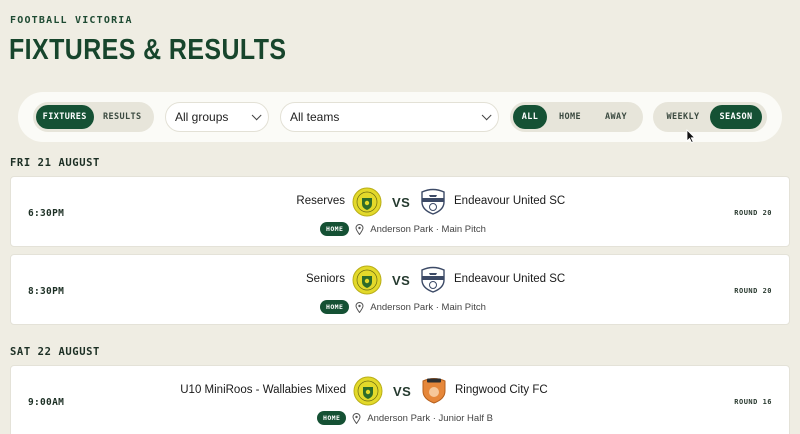 The width and height of the screenshot is (800, 434). I want to click on tab-away: AWAY, so click(616, 117).